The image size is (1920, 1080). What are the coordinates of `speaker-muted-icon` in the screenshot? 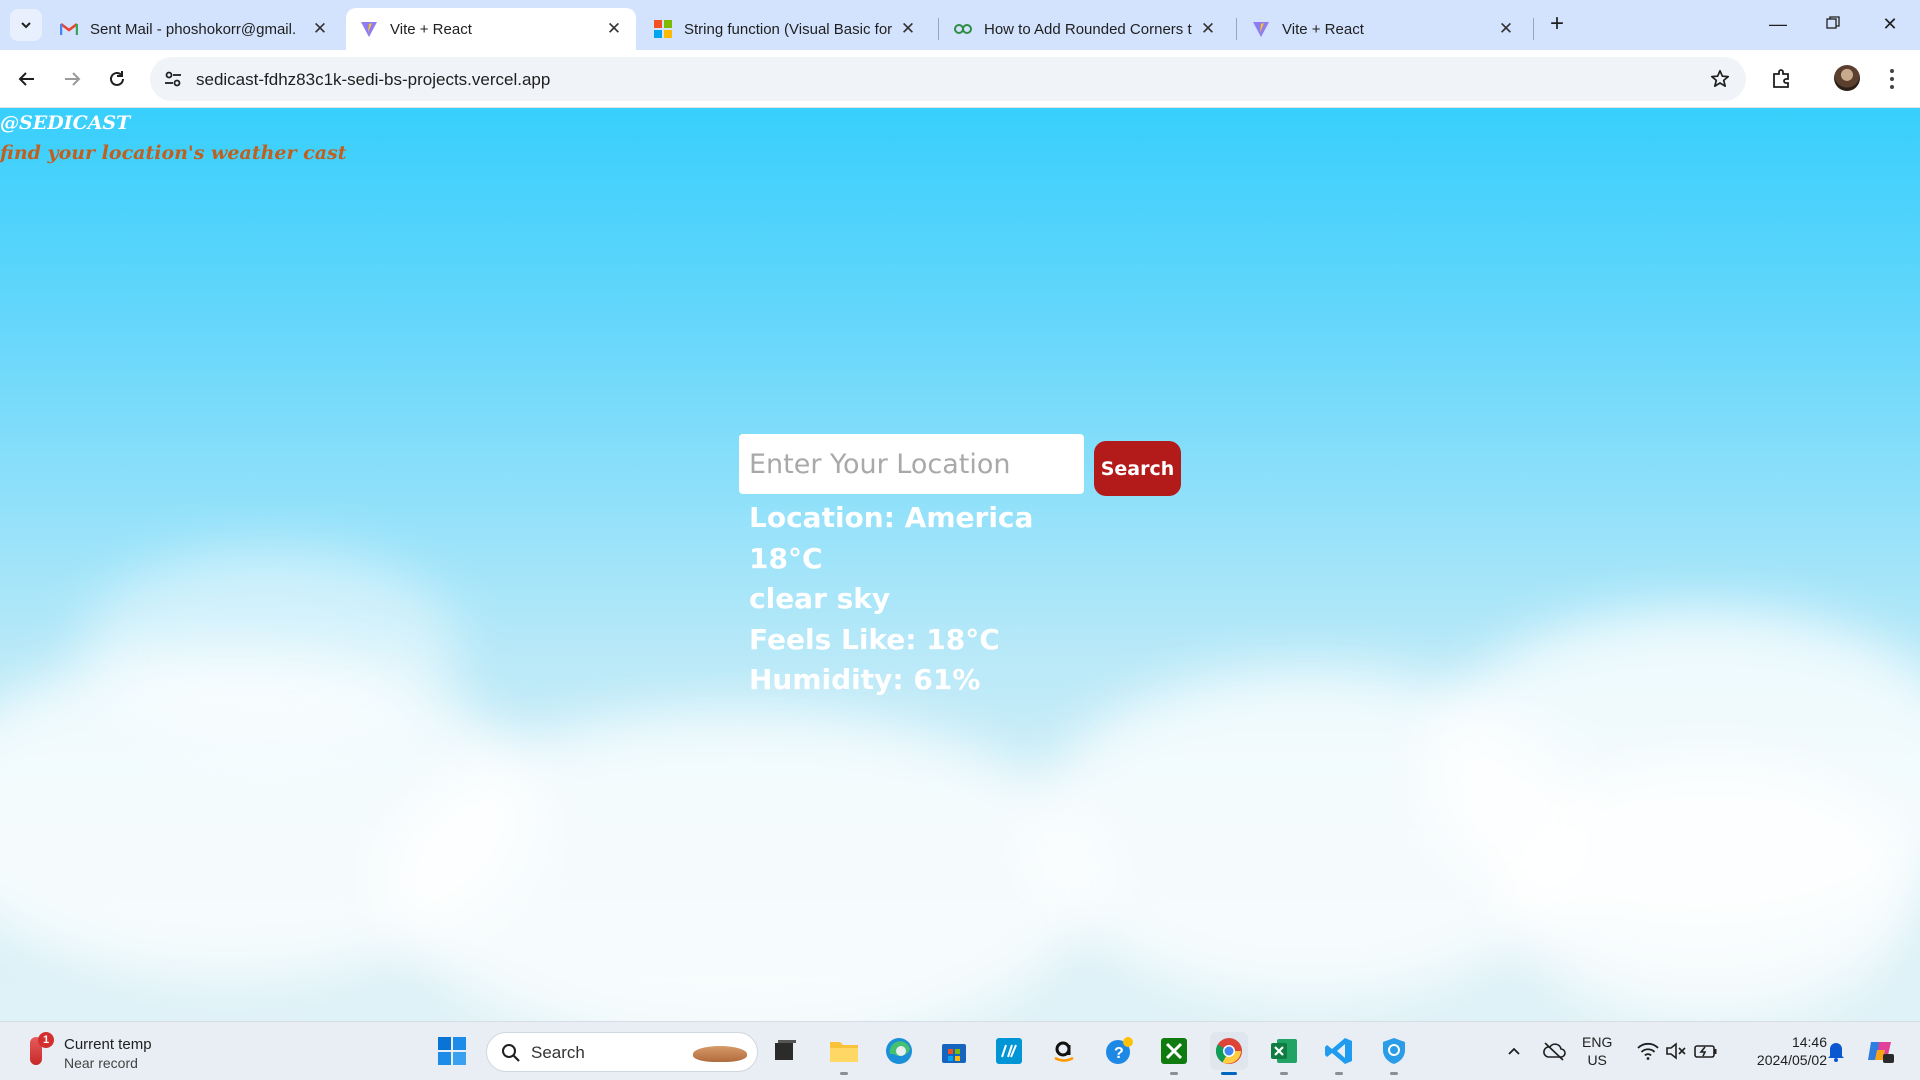 It's located at (1676, 1051).